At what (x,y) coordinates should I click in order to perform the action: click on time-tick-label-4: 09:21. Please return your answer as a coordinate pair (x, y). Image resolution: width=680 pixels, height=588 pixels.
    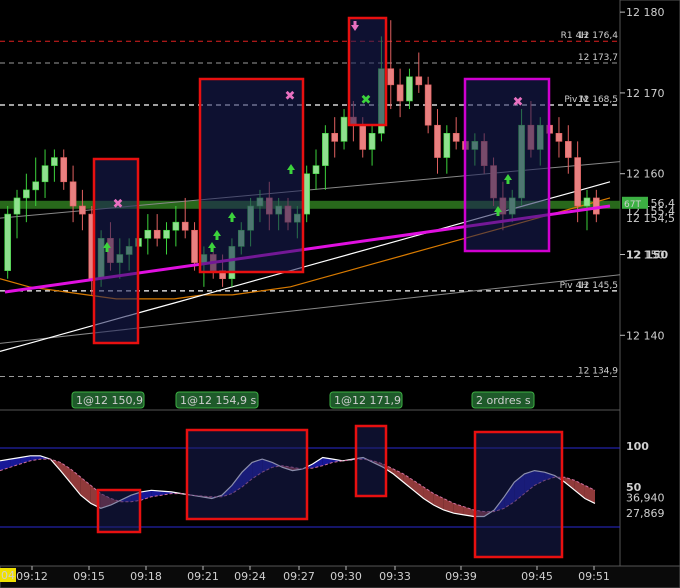
    Looking at the image, I should click on (203, 576).